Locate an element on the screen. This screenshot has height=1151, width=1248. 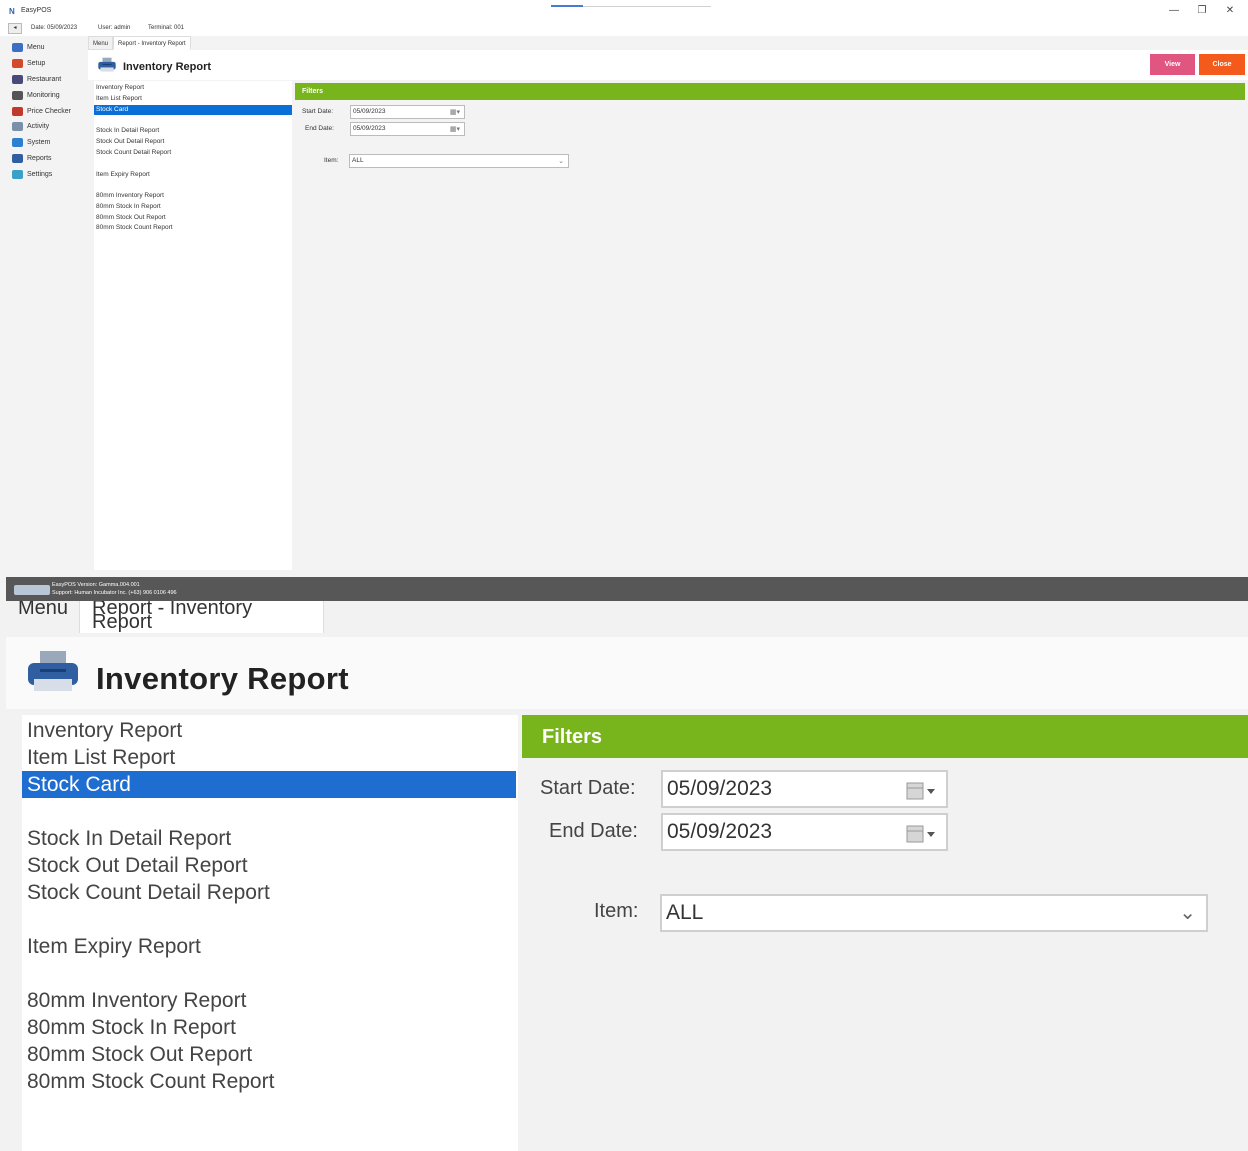
tab-menu-label: Menu is located at coordinates (43, 610).